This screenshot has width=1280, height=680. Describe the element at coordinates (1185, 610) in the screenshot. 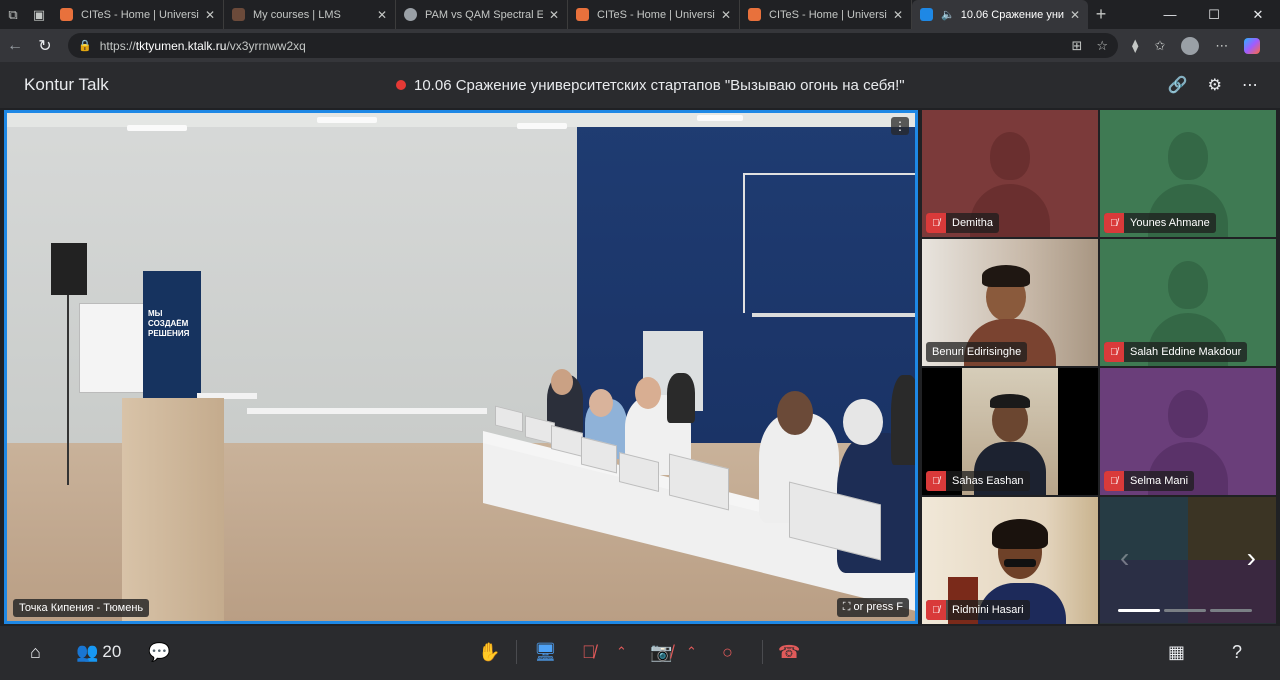

I see `page-indicator` at that location.